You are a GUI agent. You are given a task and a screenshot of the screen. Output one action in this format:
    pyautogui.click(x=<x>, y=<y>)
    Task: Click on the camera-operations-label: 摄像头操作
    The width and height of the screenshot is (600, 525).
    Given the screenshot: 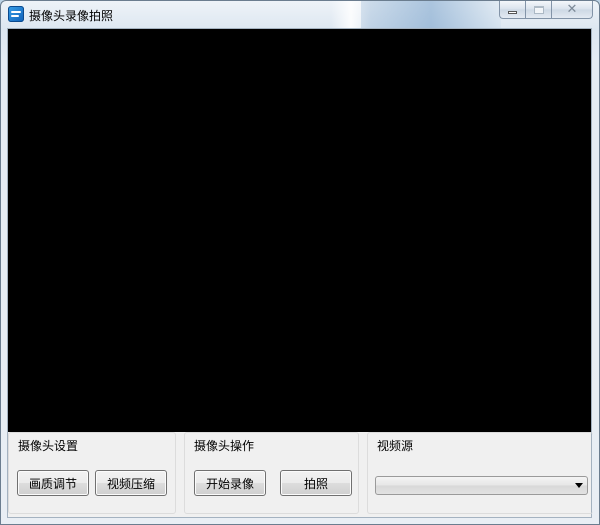 What is the action you would take?
    pyautogui.click(x=224, y=445)
    